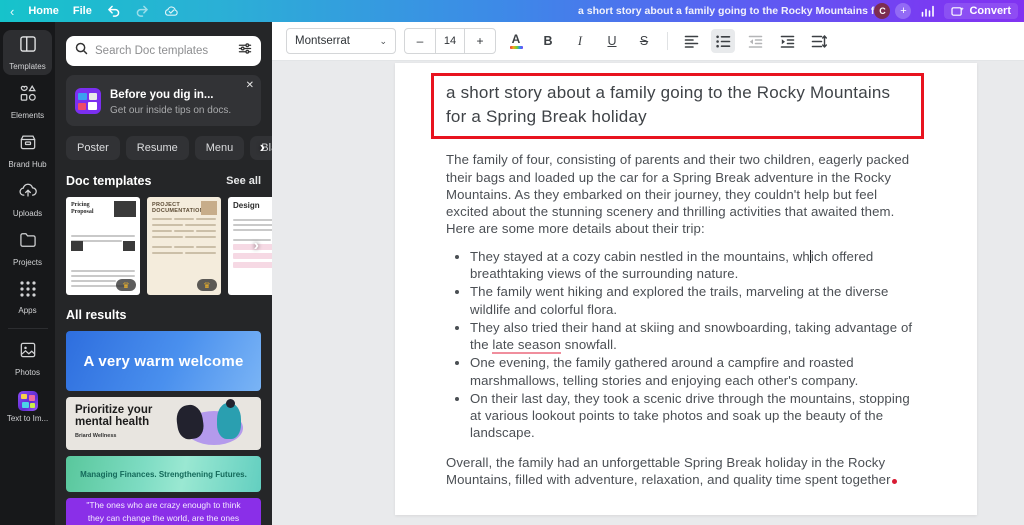  Describe the element at coordinates (981, 11) in the screenshot. I see `convert-button: Convert` at that location.